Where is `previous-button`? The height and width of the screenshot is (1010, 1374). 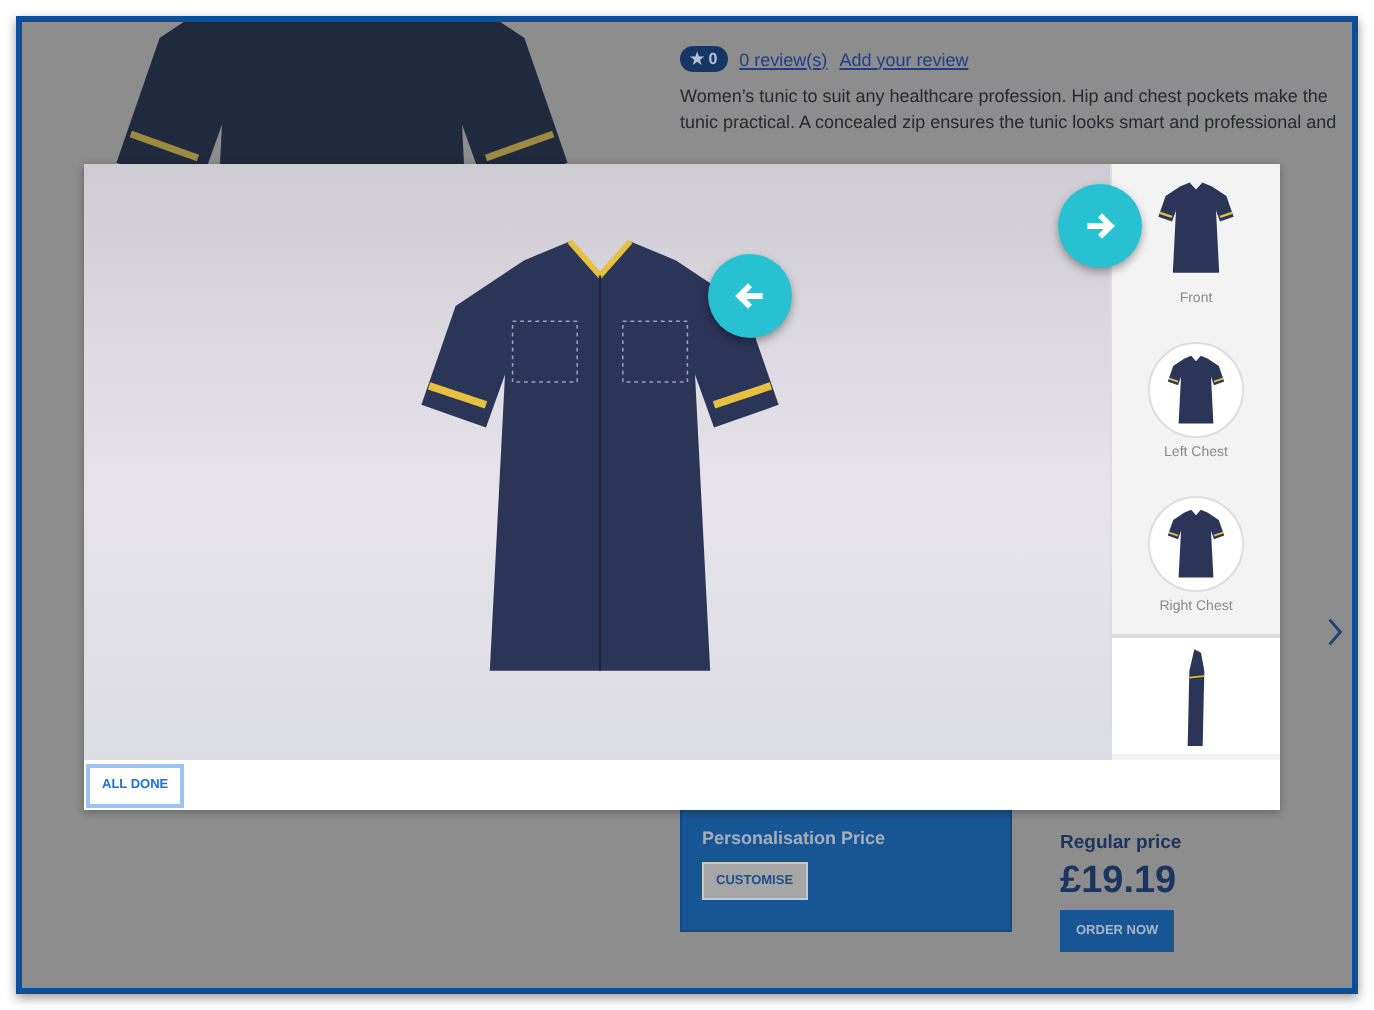
previous-button is located at coordinates (750, 296).